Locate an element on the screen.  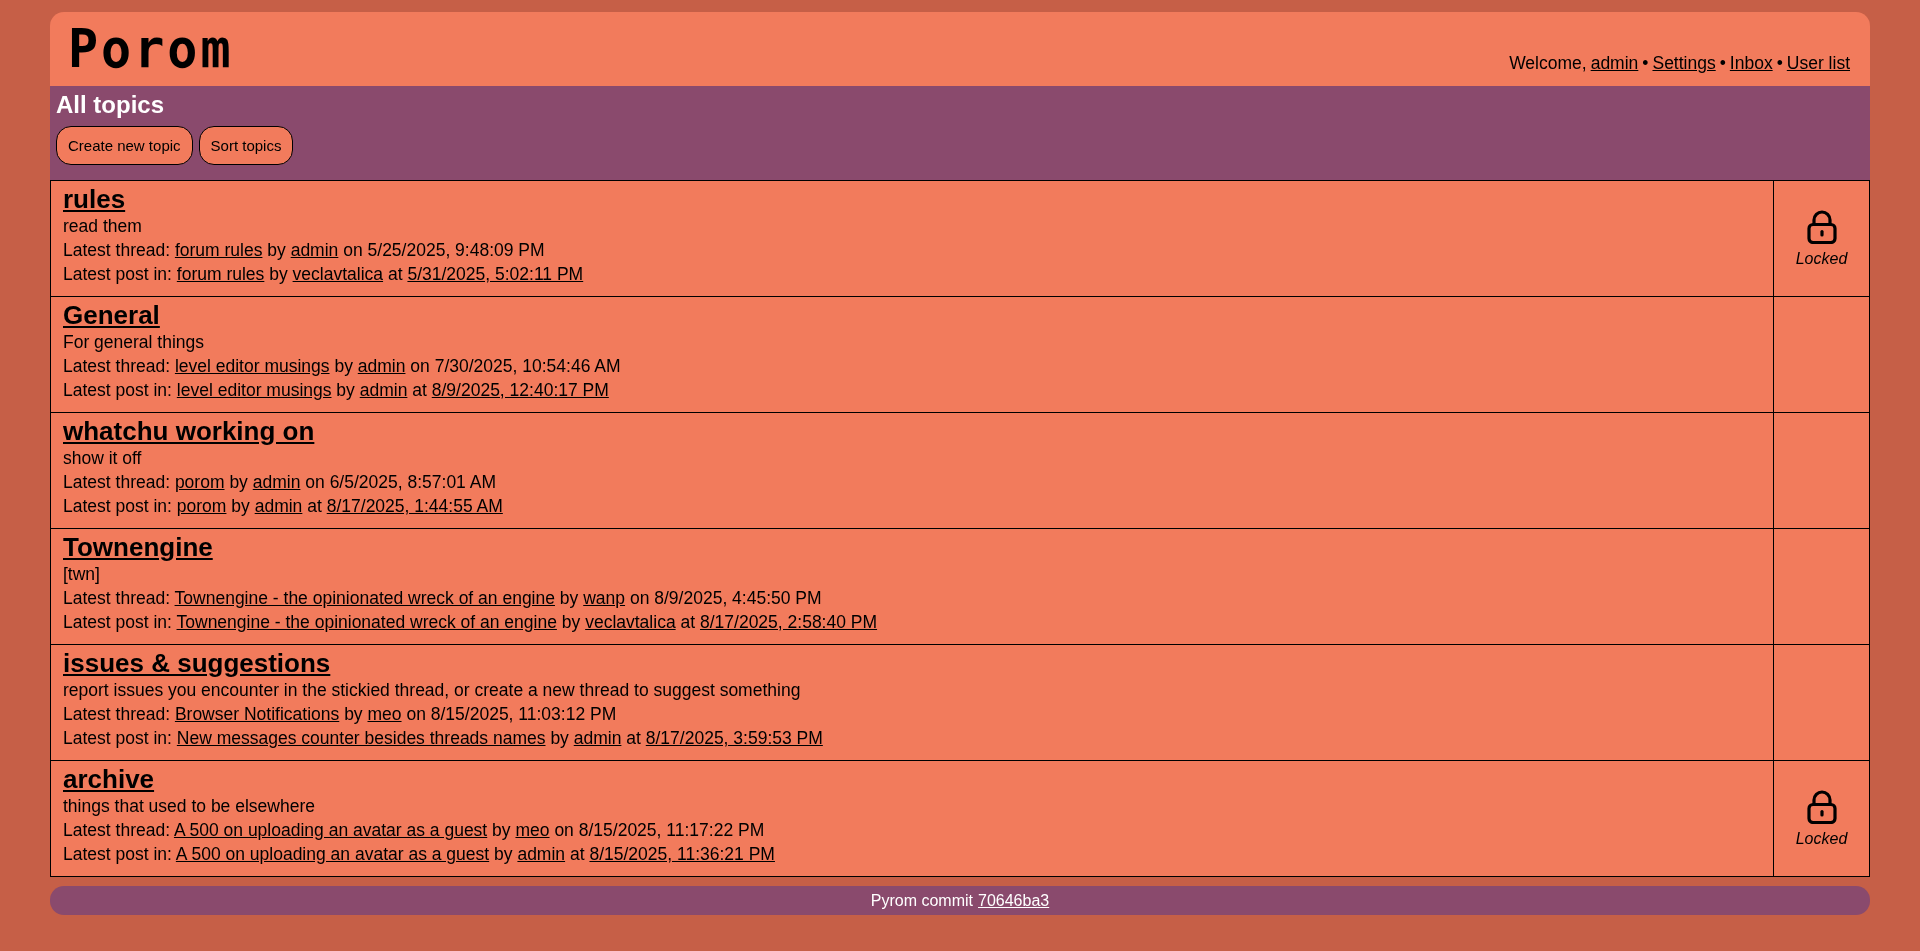
site-logo: Porom is located at coordinates (151, 49).